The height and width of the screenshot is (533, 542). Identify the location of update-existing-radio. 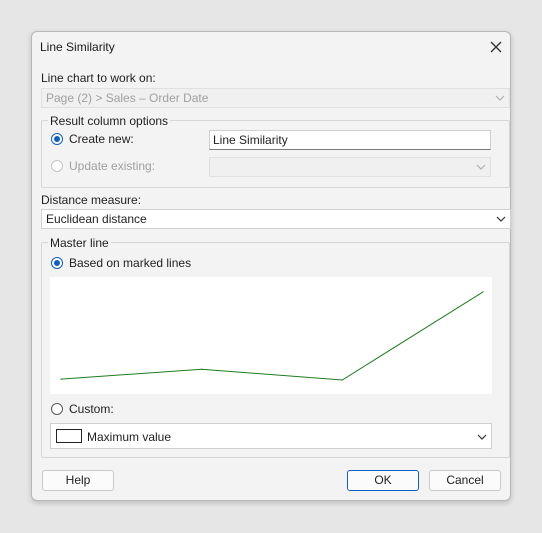
(57, 166).